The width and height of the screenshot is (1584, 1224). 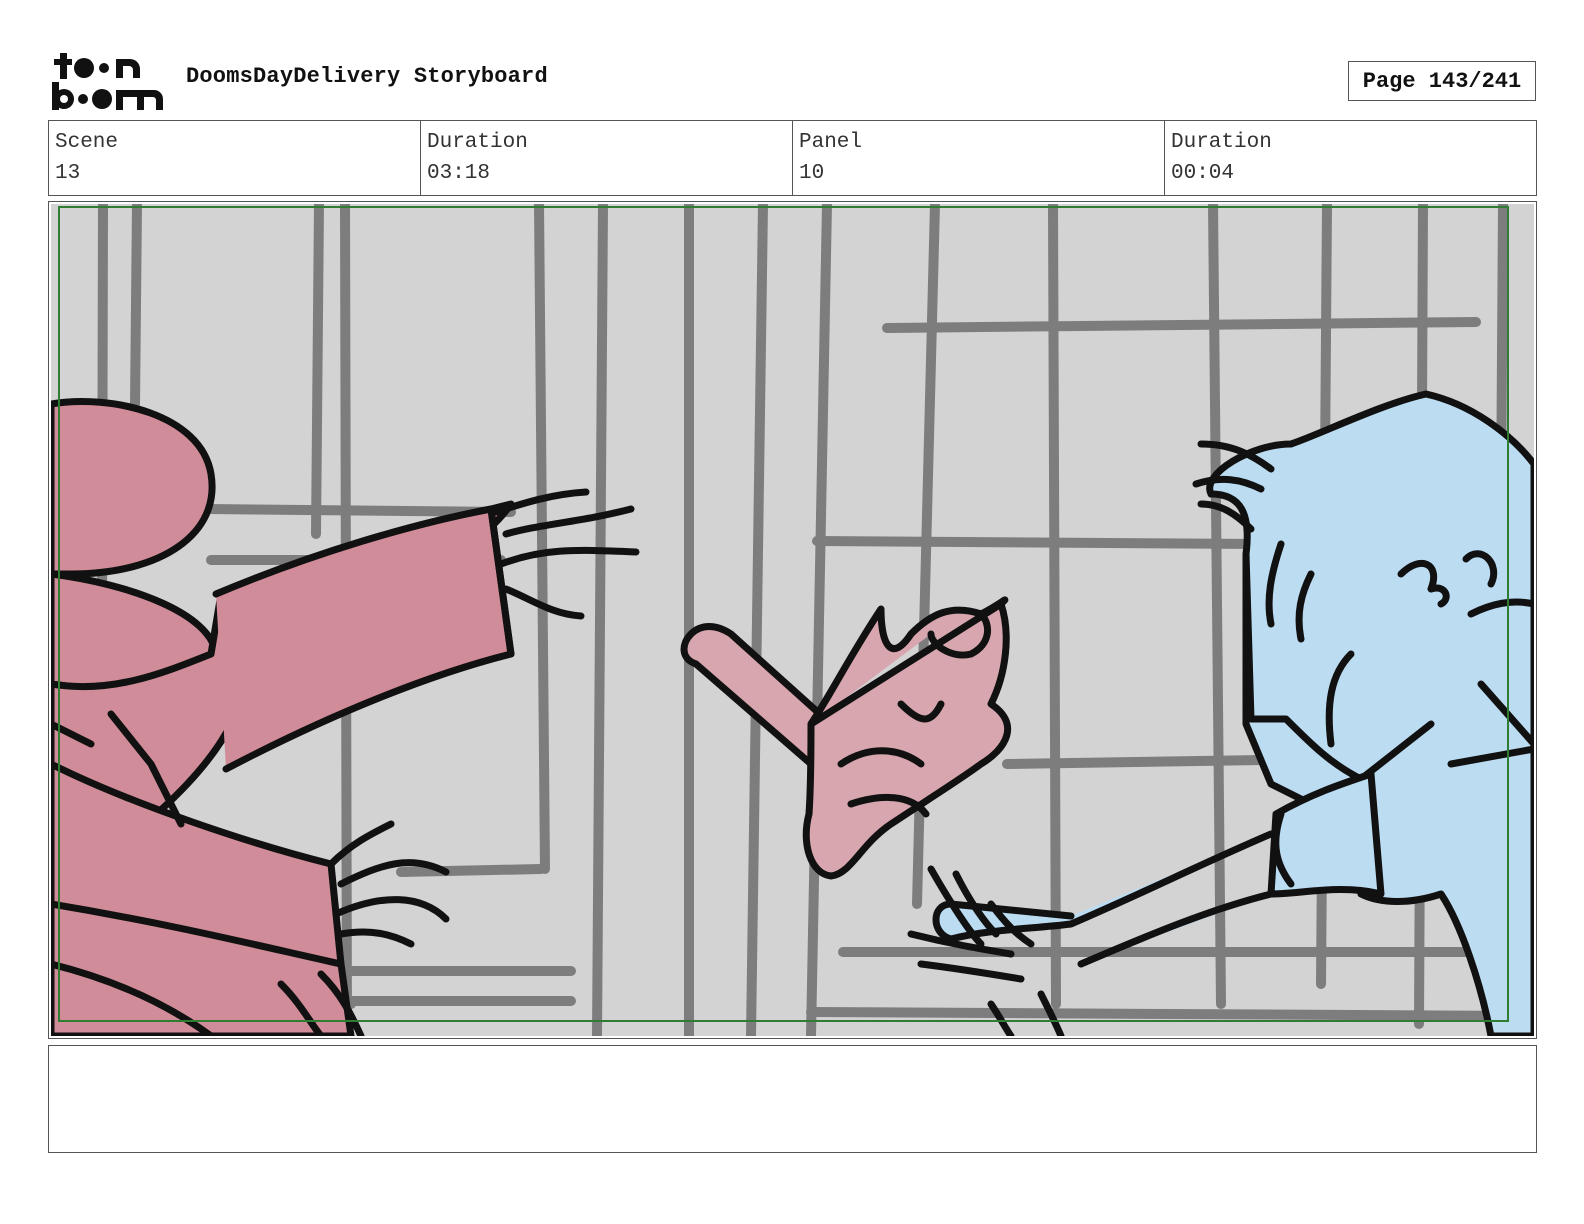 What do you see at coordinates (477, 142) in the screenshot?
I see `scene-duration-label: Duration` at bounding box center [477, 142].